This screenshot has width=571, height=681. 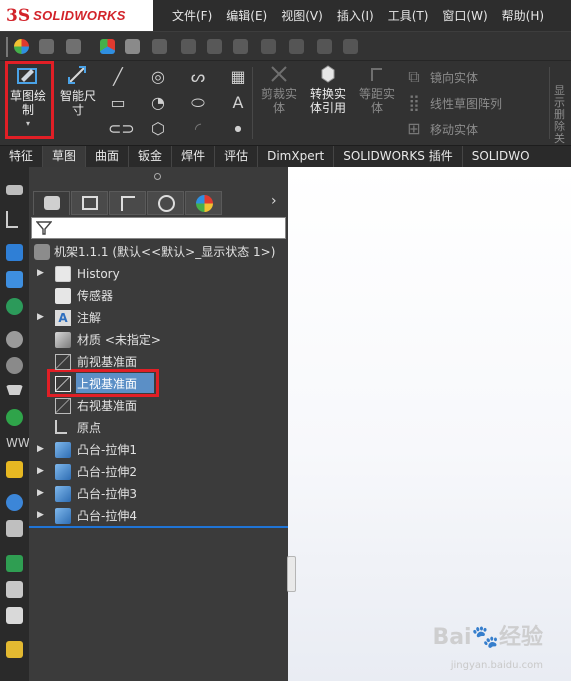 I want to click on tab-sketch: 草图, so click(x=65, y=156).